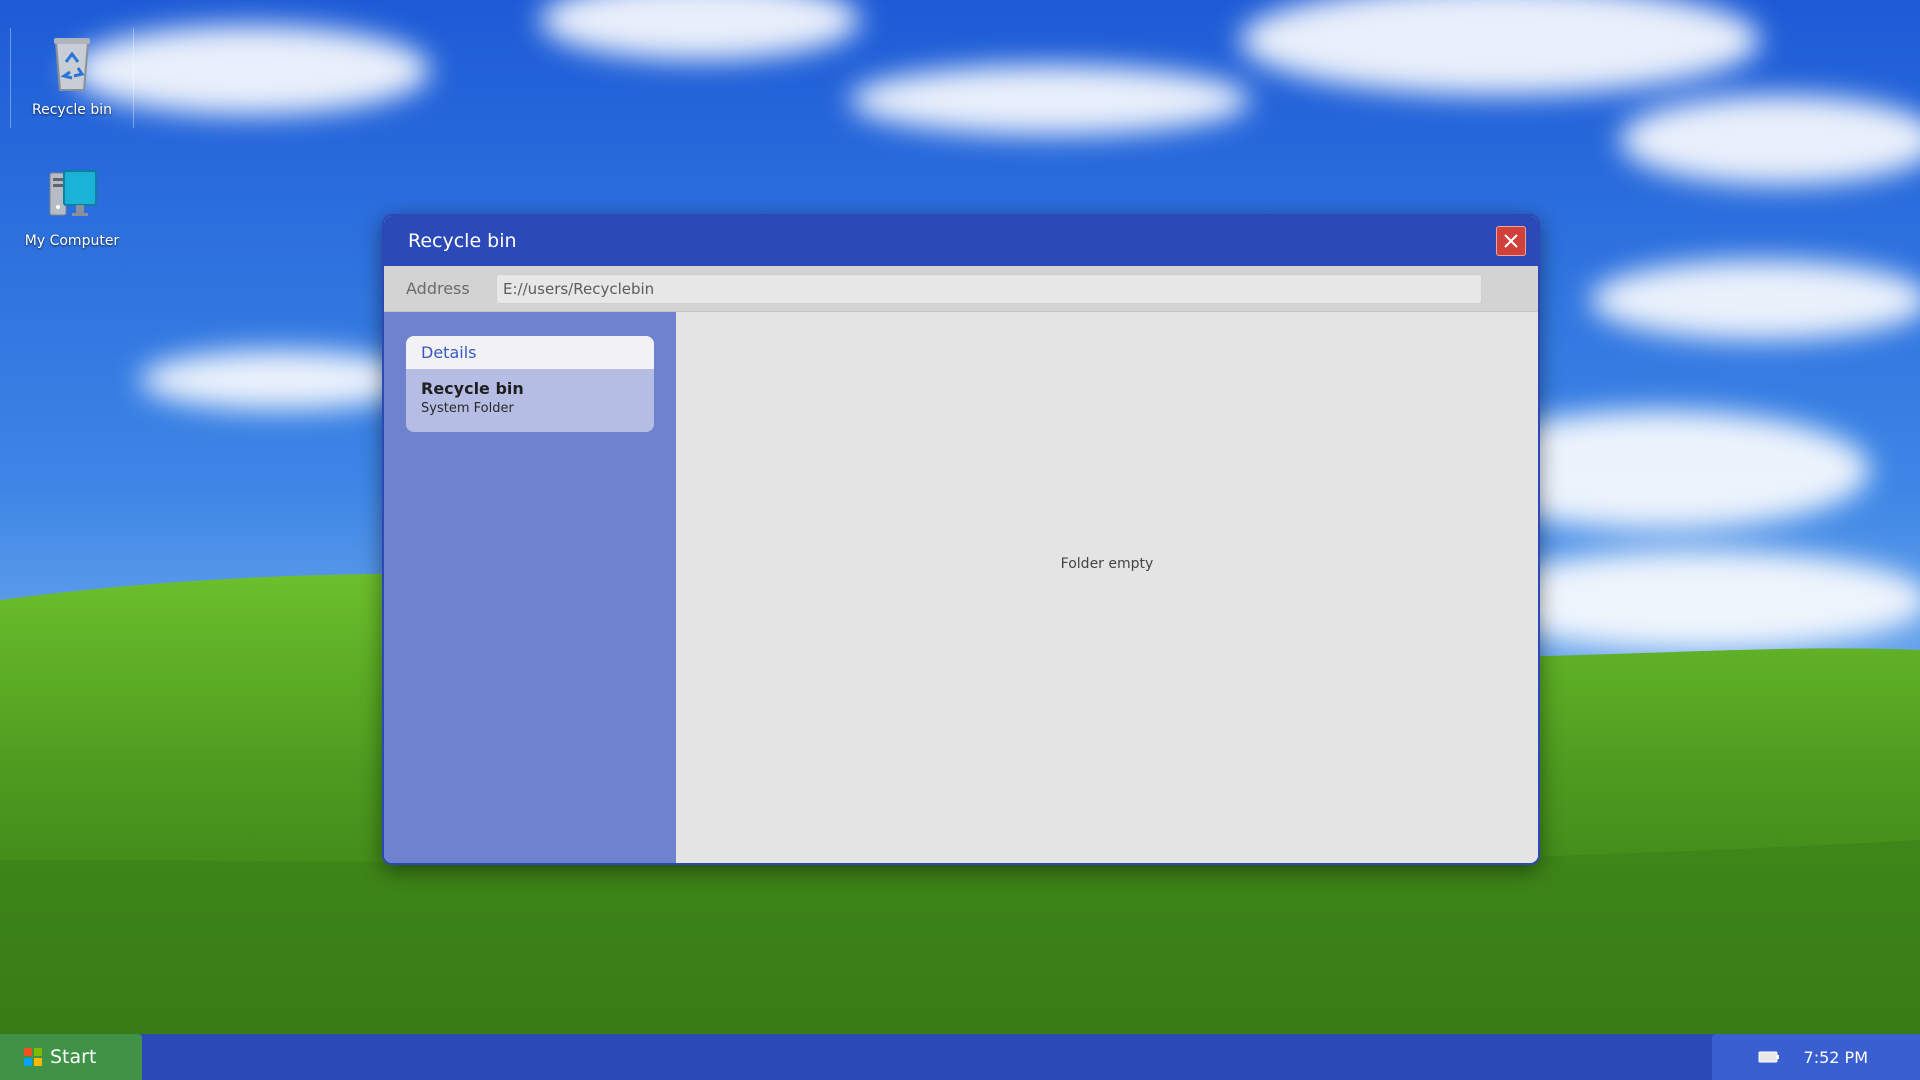  I want to click on details-folder-name: Recycle bin, so click(472, 388).